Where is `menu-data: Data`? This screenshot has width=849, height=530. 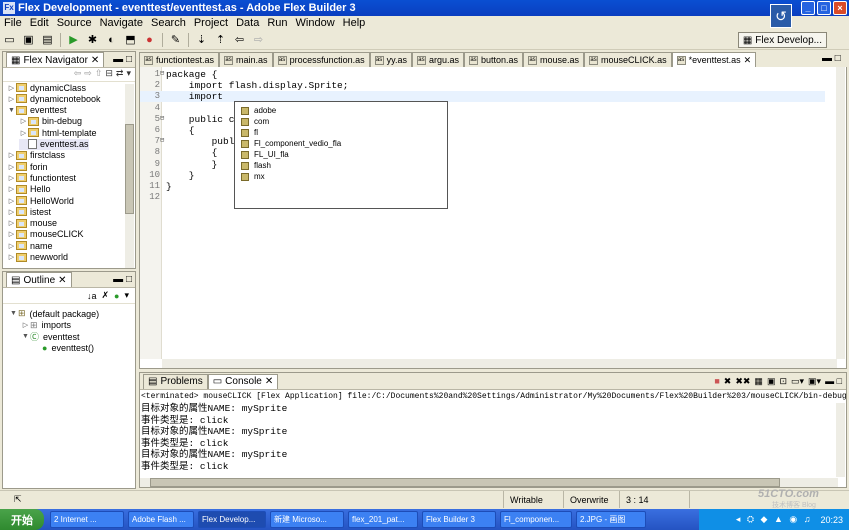 menu-data: Data is located at coordinates (247, 23).